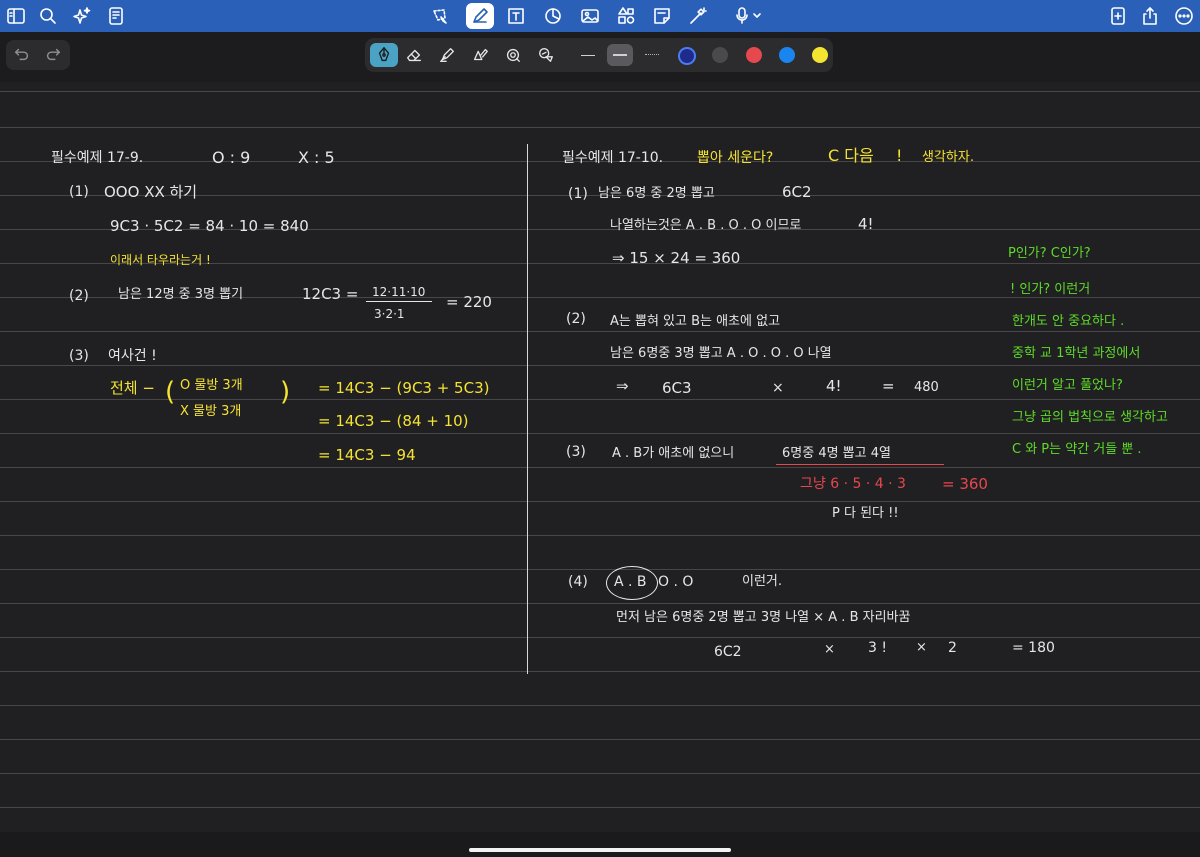 The image size is (1200, 857). Describe the element at coordinates (600, 844) in the screenshot. I see `bottom-bar` at that location.